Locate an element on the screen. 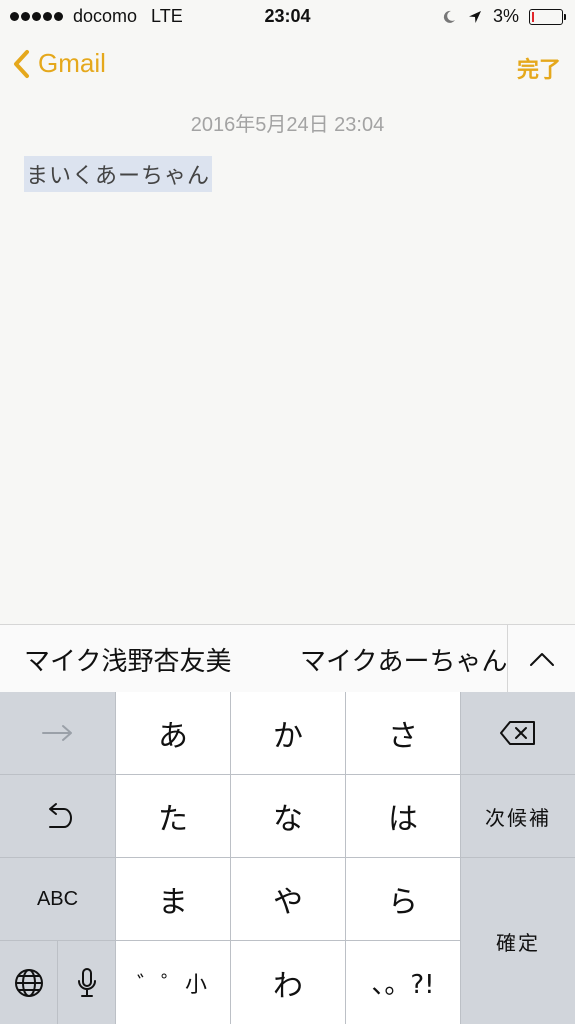 Image resolution: width=575 pixels, height=1024 pixels. key-ka: か is located at coordinates (288, 733).